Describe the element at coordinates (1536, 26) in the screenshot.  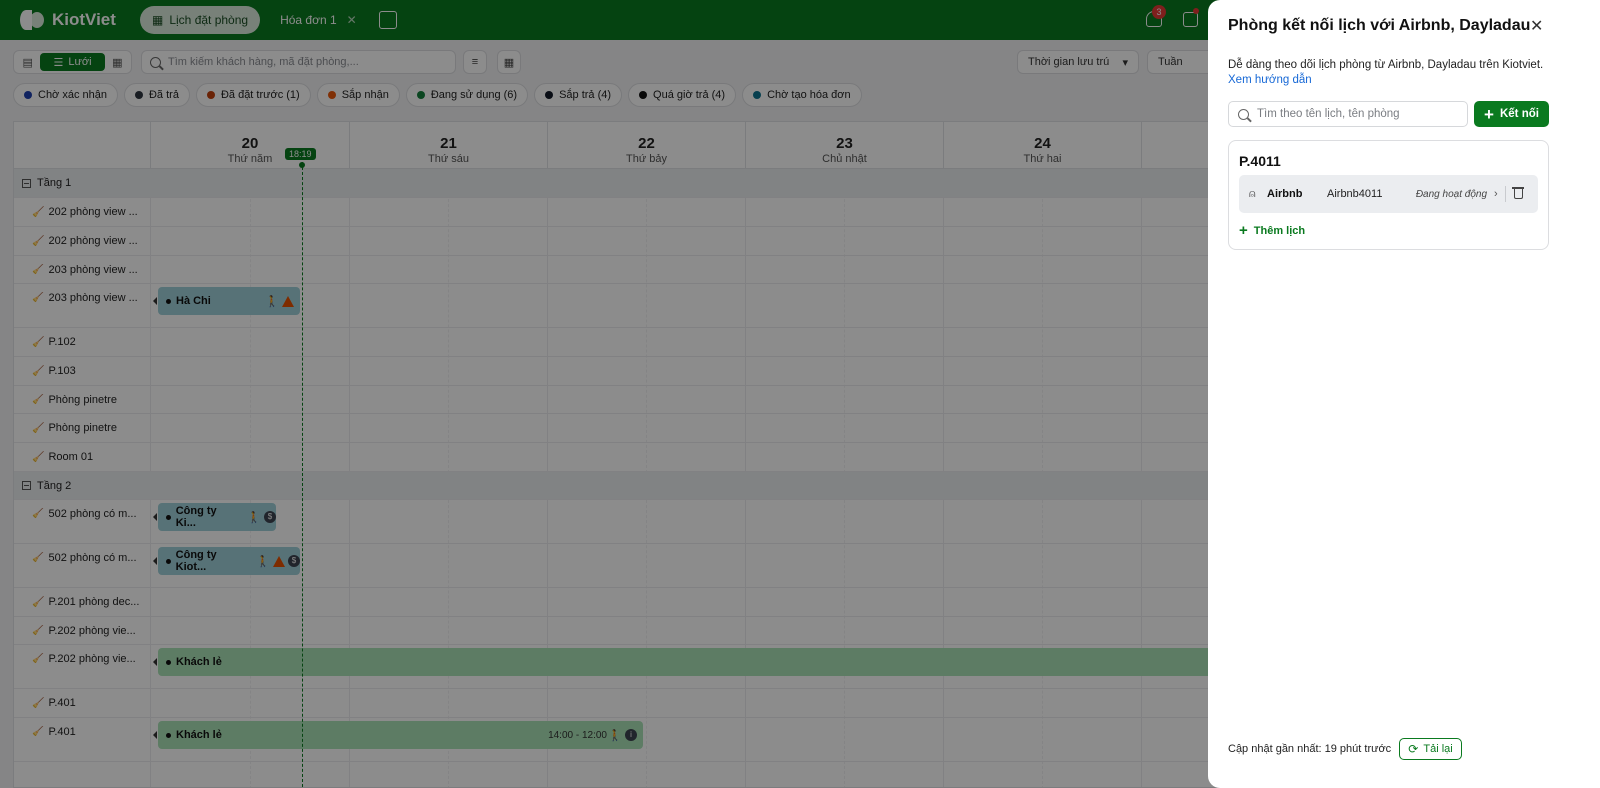
I see `close-icon: ✕` at that location.